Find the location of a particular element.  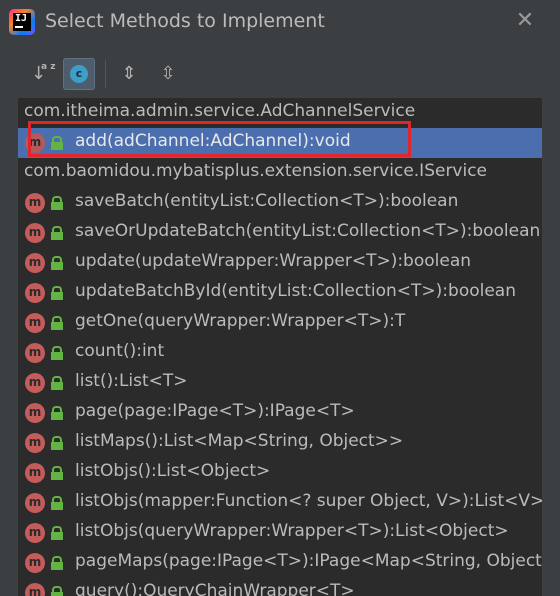

method-label: query():QueryChainWrapper<T> is located at coordinates (215, 588).